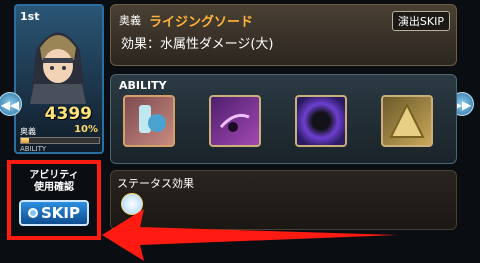  I want to click on ability-mini-label: ABILITY, so click(33, 149).